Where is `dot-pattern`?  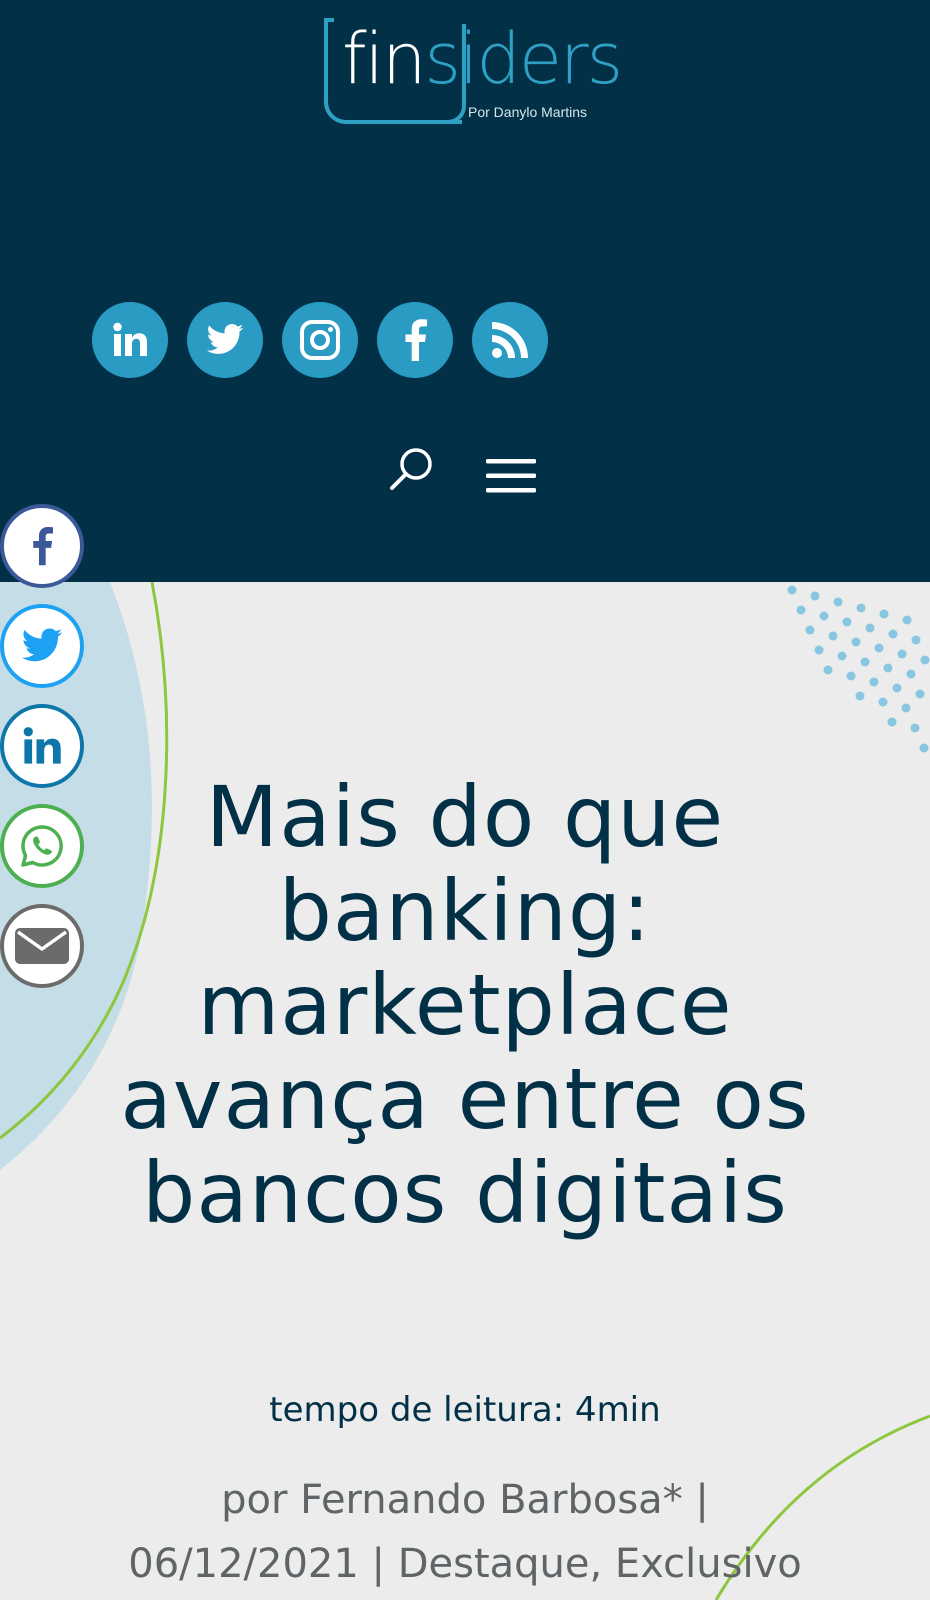
dot-pattern is located at coordinates (858, 669).